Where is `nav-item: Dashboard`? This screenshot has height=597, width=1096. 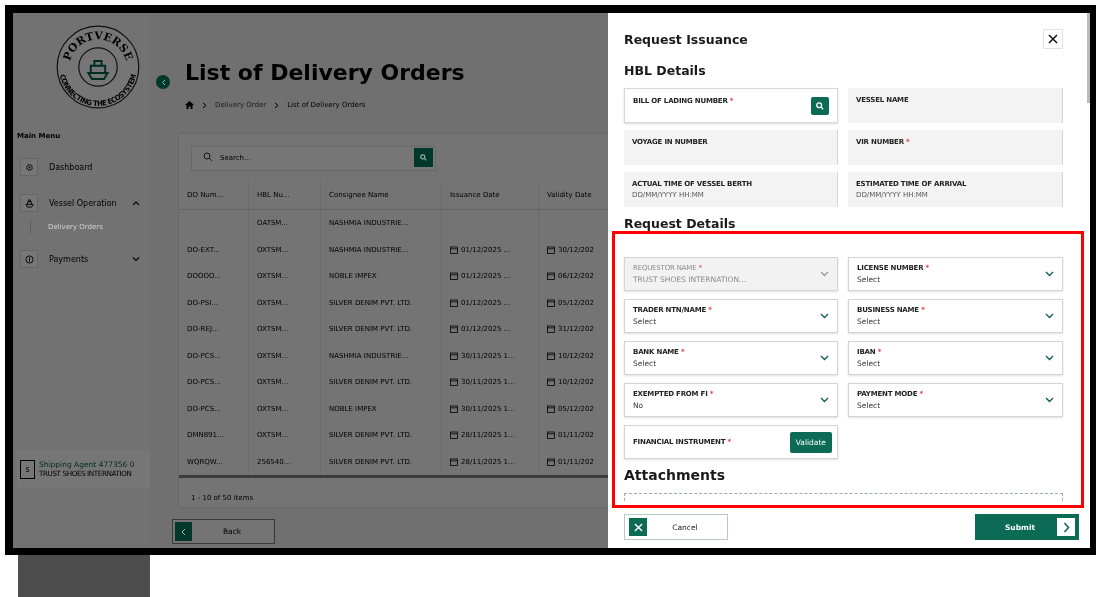 nav-item: Dashboard is located at coordinates (81, 167).